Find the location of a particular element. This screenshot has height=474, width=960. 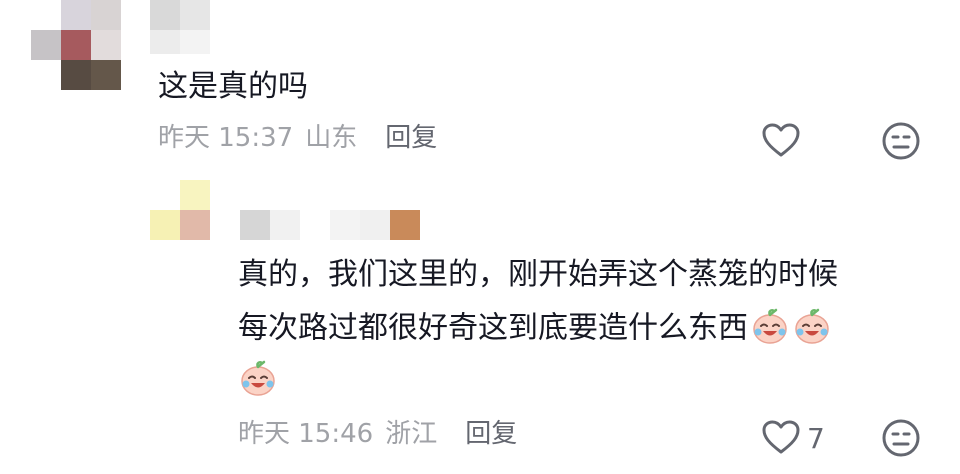

like-button: 7 is located at coordinates (793, 439).